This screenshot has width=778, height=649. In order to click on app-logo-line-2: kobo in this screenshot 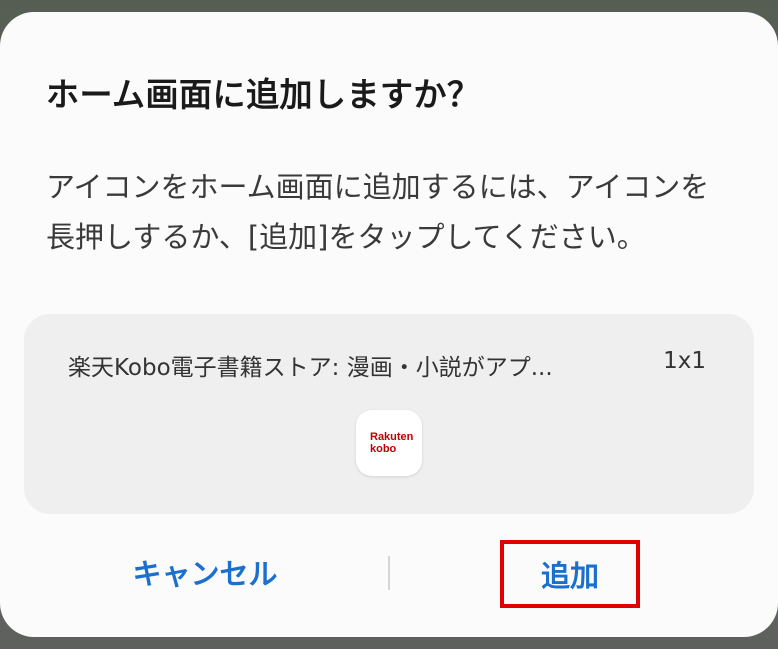, I will do `click(383, 449)`.